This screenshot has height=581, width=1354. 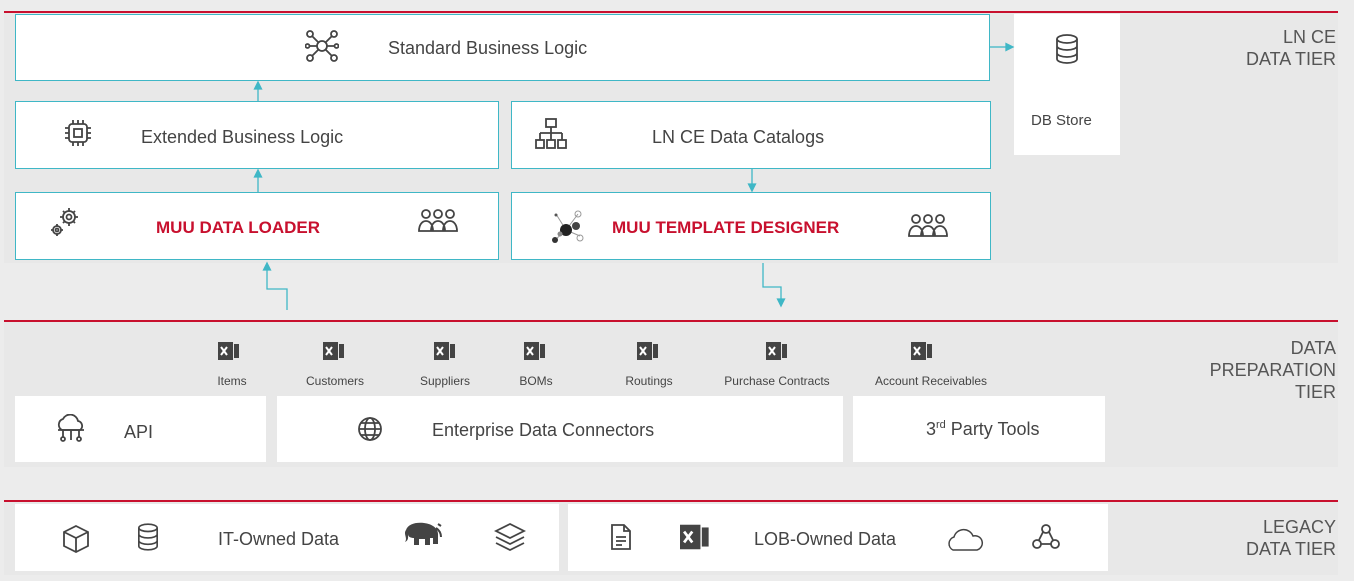 What do you see at coordinates (139, 432) in the screenshot?
I see `api-label: API` at bounding box center [139, 432].